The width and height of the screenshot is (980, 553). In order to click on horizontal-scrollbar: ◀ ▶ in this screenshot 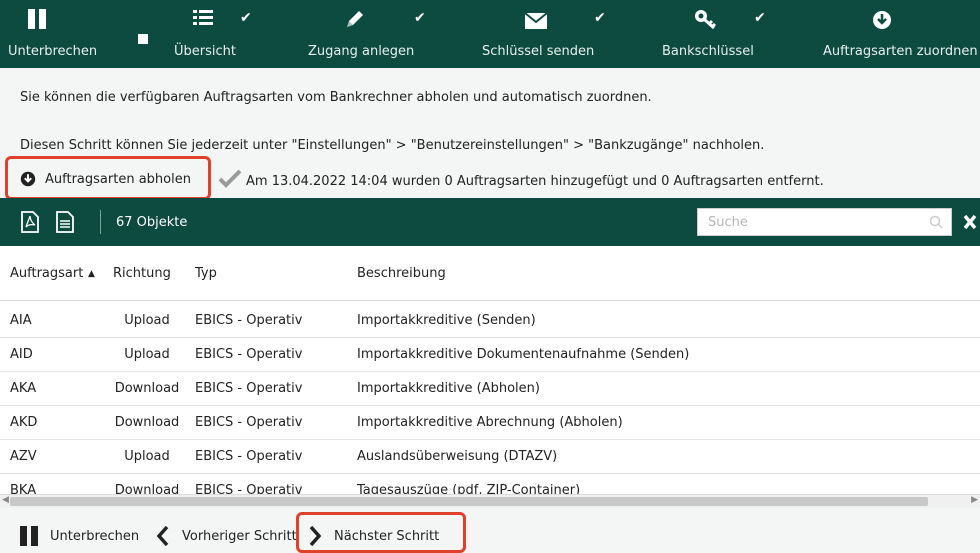, I will do `click(490, 501)`.